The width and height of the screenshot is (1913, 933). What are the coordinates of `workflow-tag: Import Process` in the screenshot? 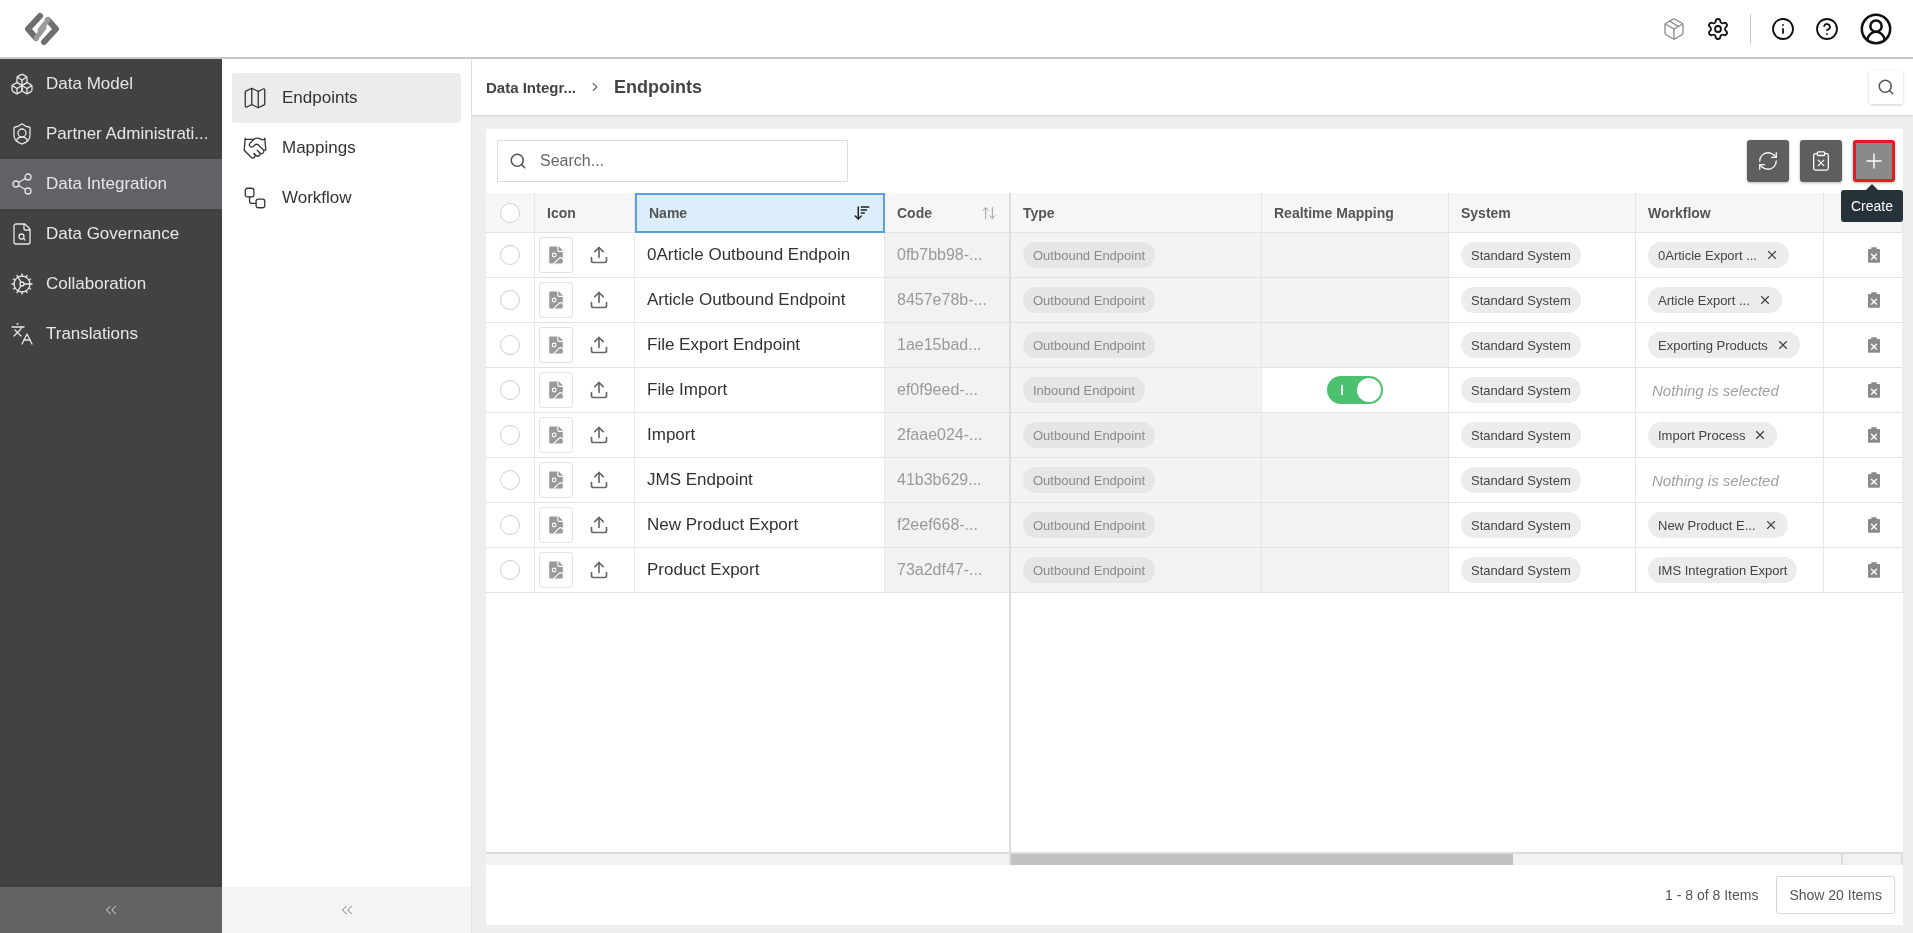 It's located at (1713, 435).